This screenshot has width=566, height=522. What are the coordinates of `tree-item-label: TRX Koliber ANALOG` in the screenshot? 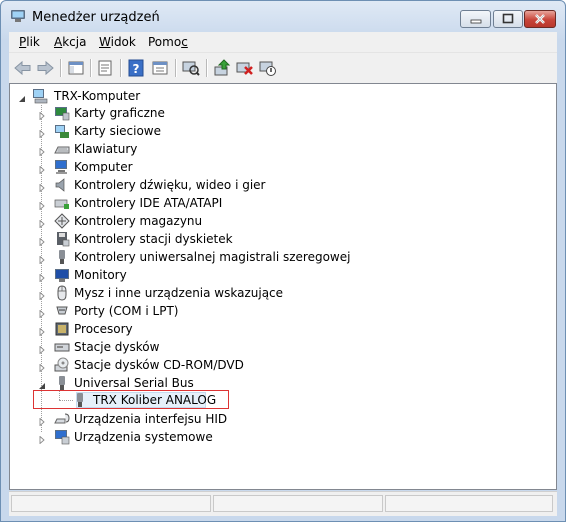 It's located at (155, 400).